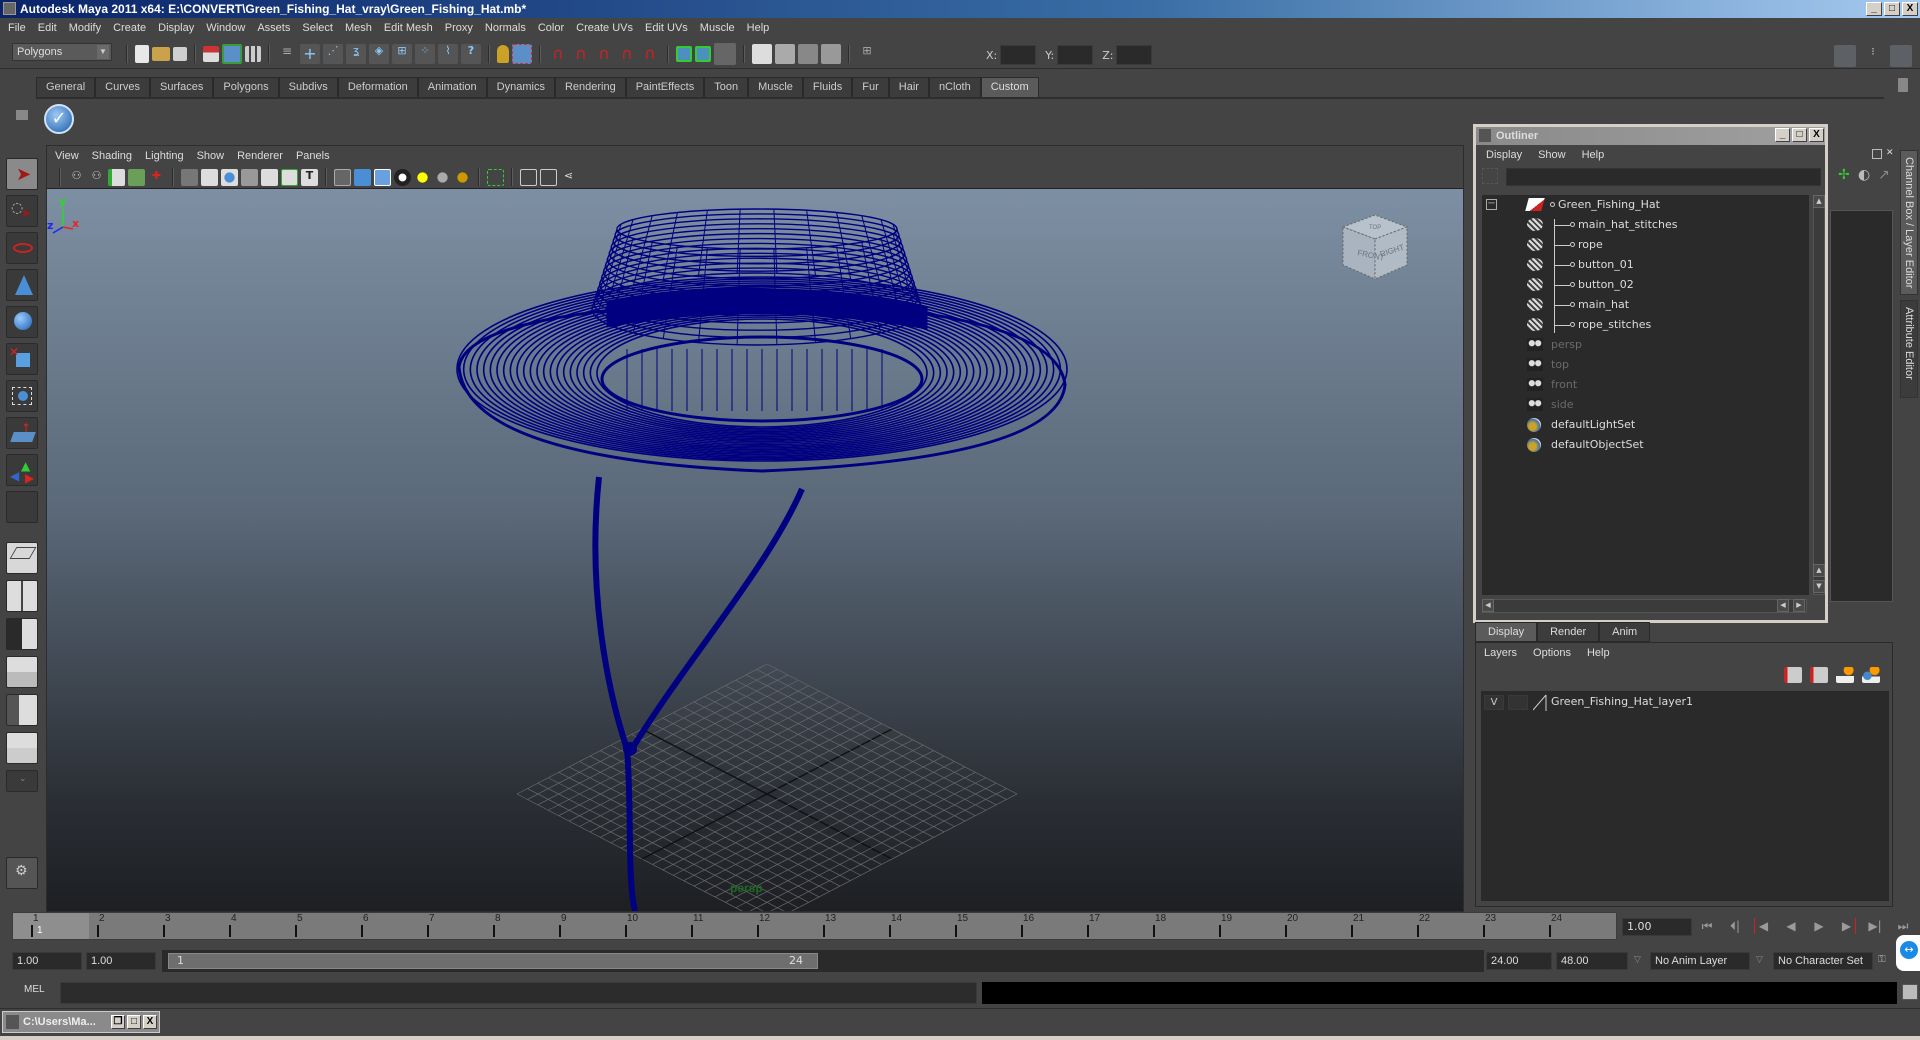 This screenshot has width=1920, height=1040. I want to click on open-scene-icon, so click(161, 54).